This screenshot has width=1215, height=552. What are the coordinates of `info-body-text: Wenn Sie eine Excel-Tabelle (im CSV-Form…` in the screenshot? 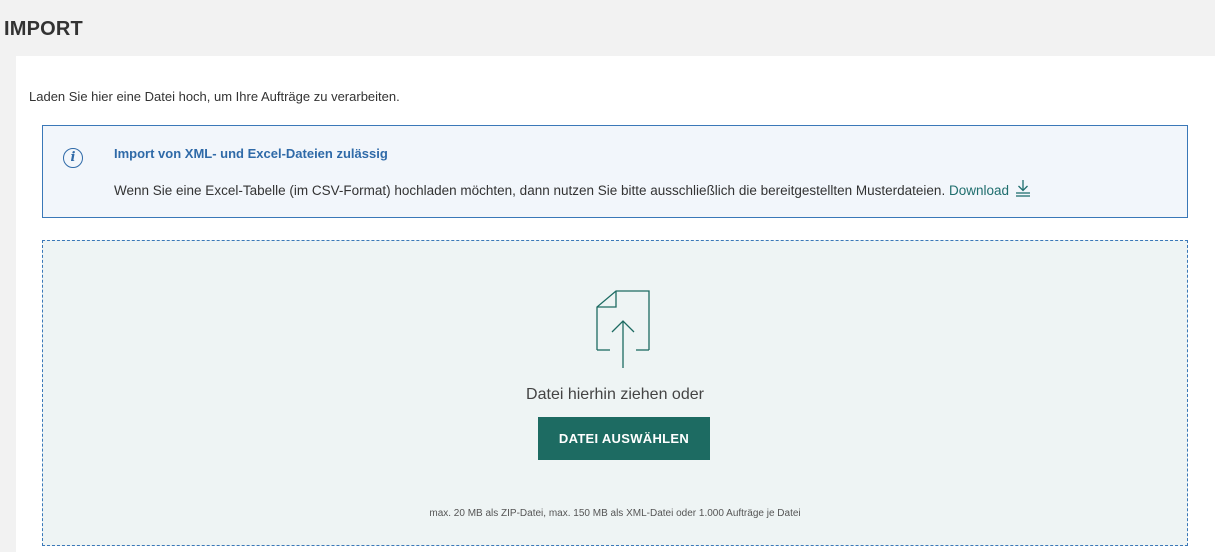 It's located at (530, 190).